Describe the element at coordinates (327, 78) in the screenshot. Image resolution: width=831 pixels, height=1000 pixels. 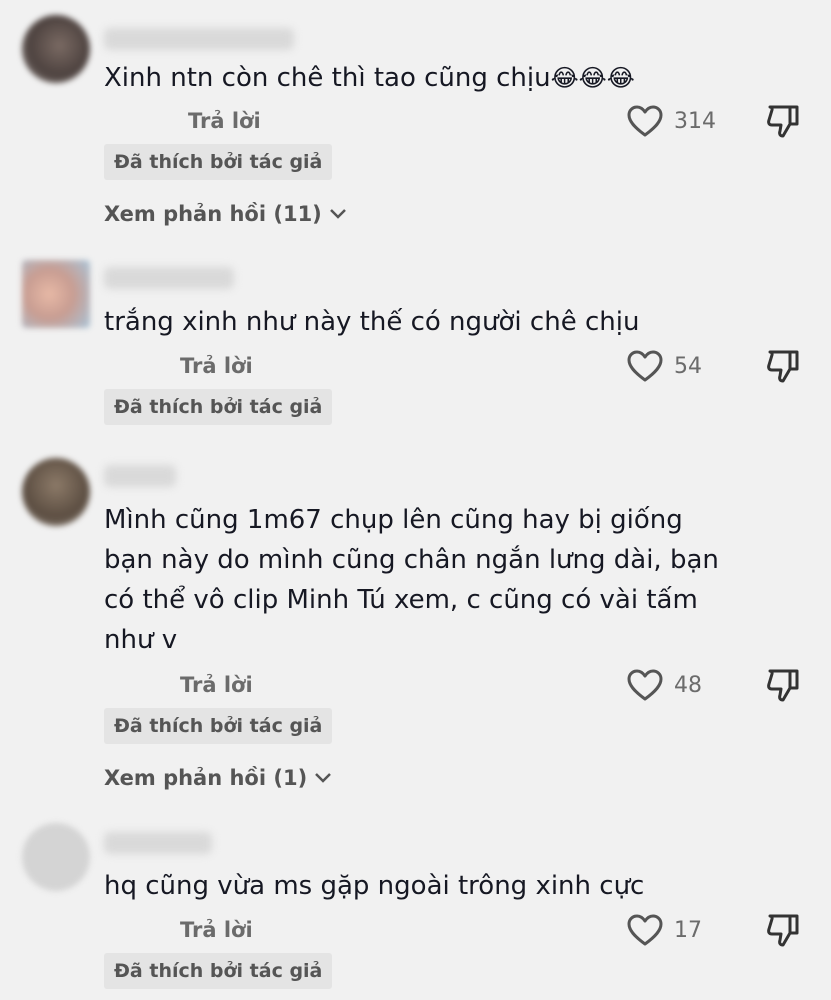
I see `comment-text-body: Xinh ntn còn chê thì tao cũng chịu` at that location.